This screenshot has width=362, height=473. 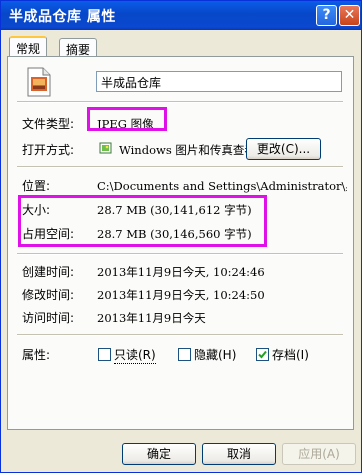 What do you see at coordinates (349, 15) in the screenshot?
I see `close-button: ✕` at bounding box center [349, 15].